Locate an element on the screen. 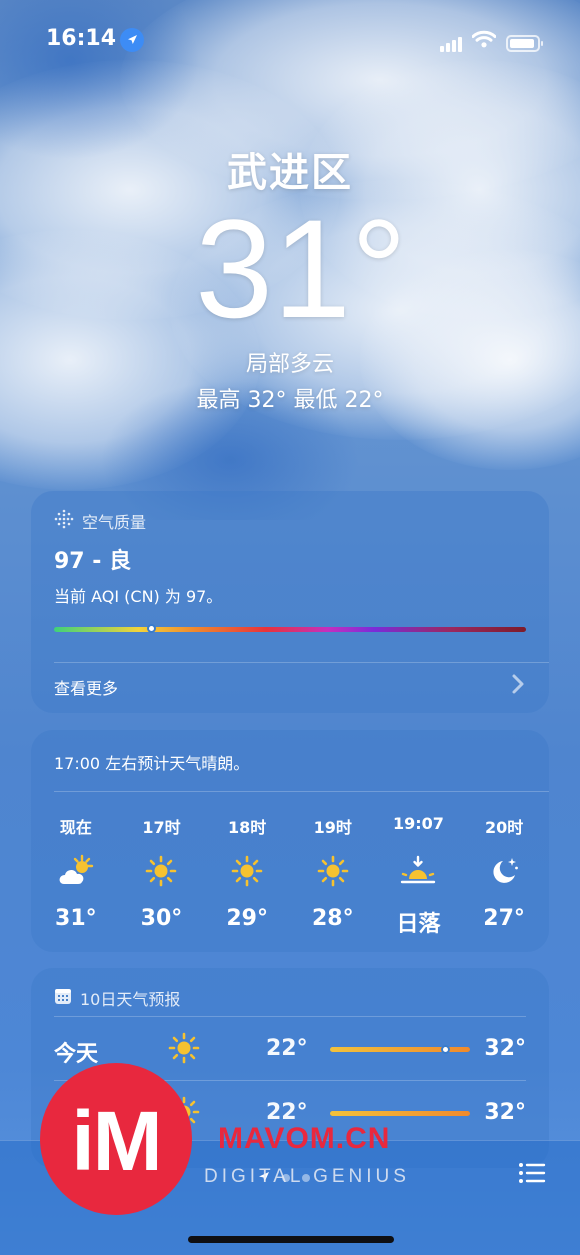 The width and height of the screenshot is (580, 1255). hour-temperature: 28° is located at coordinates (332, 918).